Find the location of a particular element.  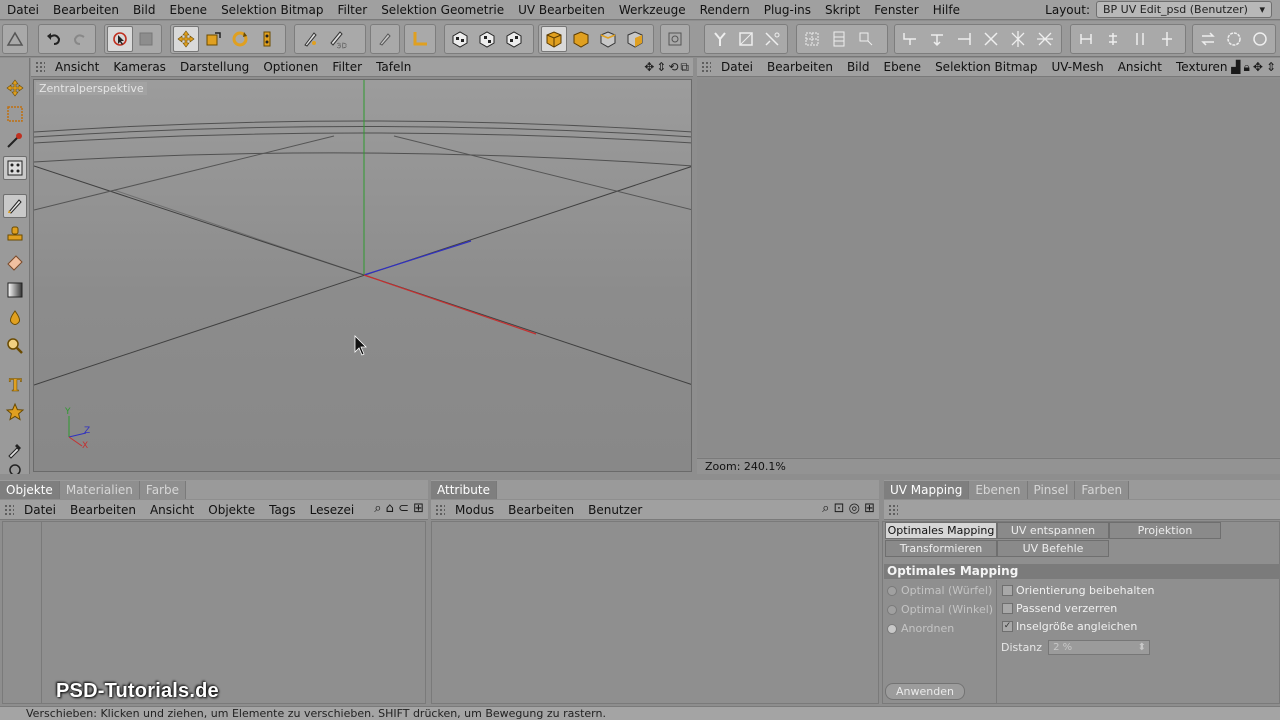

model-mode-icon is located at coordinates (554, 39).